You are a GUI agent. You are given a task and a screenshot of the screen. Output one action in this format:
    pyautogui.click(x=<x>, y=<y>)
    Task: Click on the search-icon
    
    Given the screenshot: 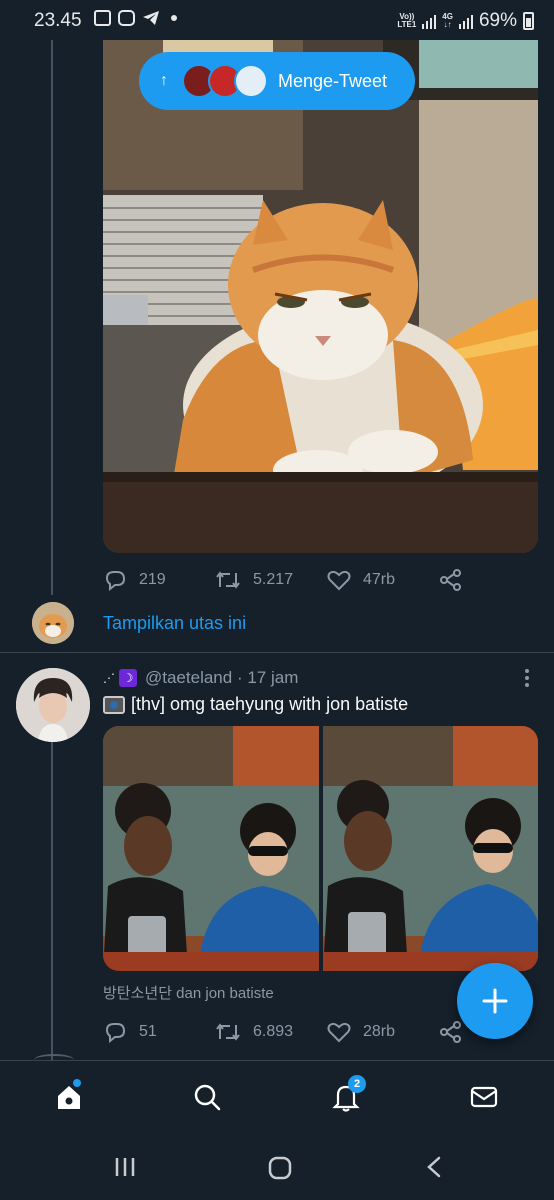 What is the action you would take?
    pyautogui.click(x=207, y=1097)
    